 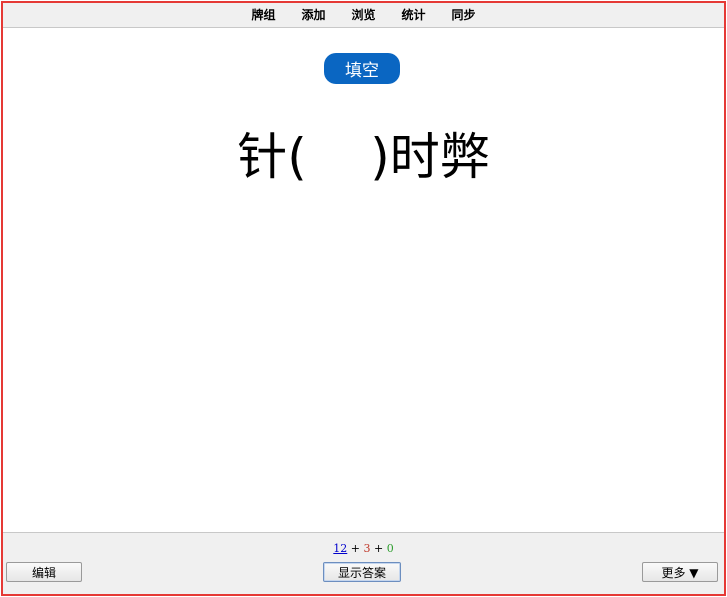 What do you see at coordinates (680, 572) in the screenshot?
I see `more-button: 更多 ▼` at bounding box center [680, 572].